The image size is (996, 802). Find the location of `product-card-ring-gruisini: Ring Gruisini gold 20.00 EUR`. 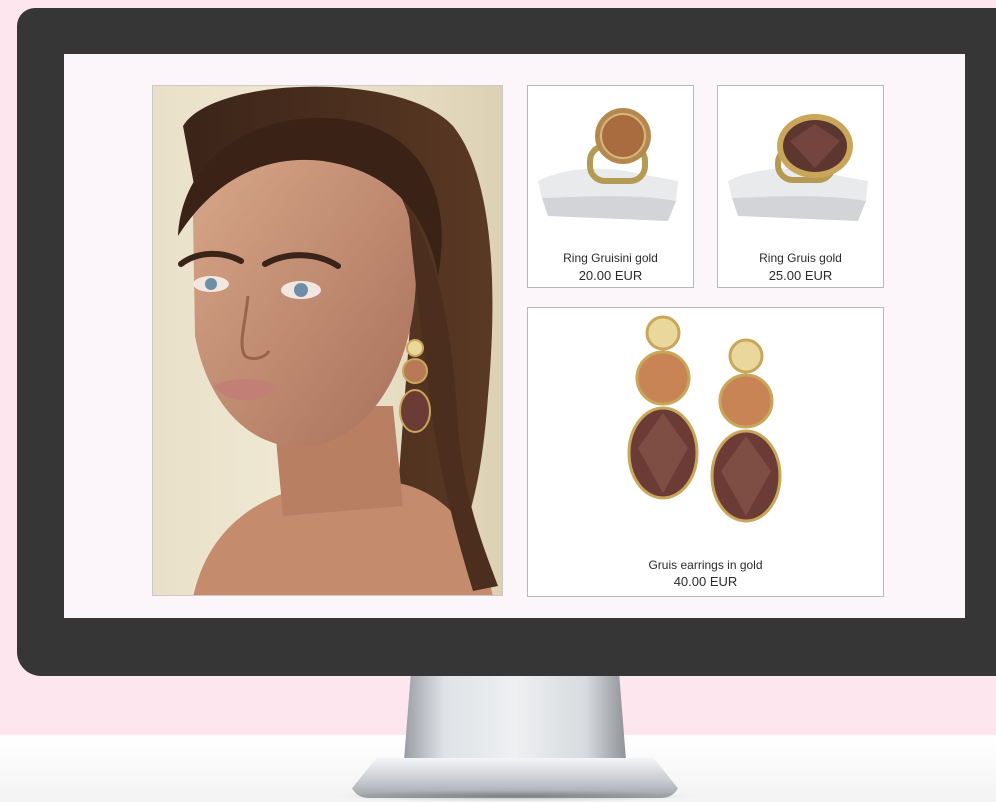

product-card-ring-gruisini: Ring Gruisini gold 20.00 EUR is located at coordinates (610, 186).